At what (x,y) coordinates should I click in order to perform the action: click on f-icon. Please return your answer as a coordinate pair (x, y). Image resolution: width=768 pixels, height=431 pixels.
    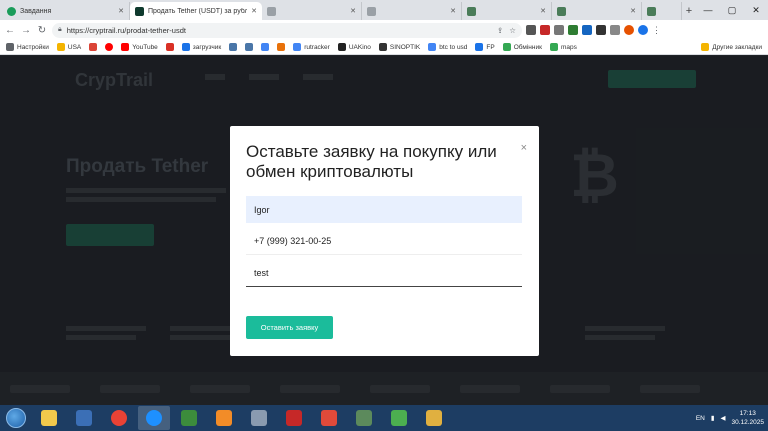
    Looking at the image, I should click on (281, 47).